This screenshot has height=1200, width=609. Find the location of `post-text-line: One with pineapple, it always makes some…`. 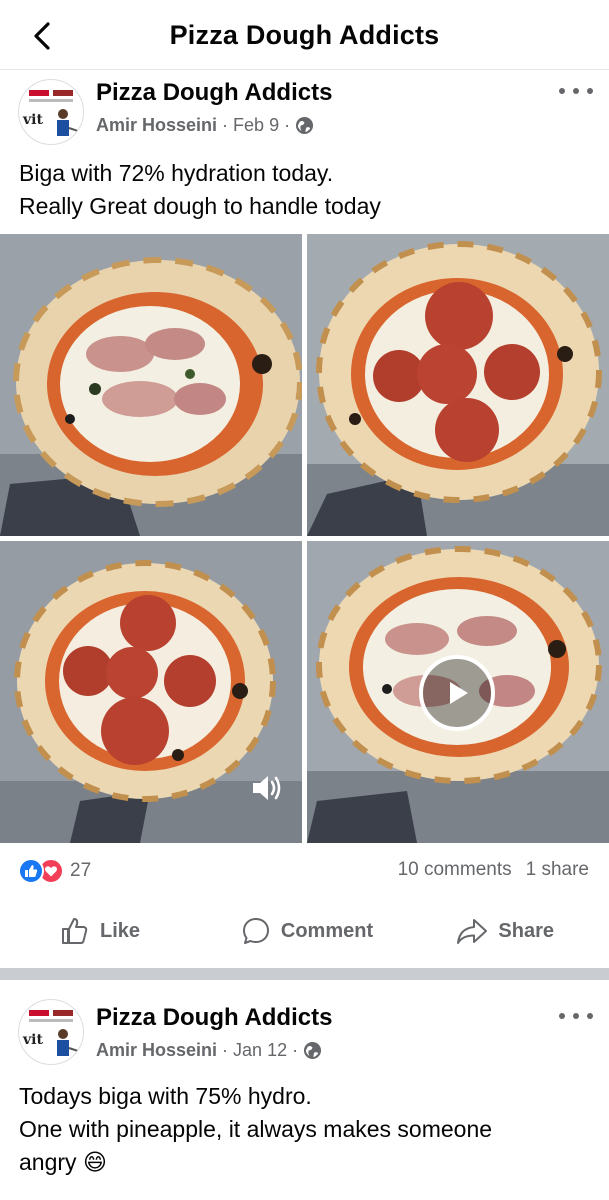

post-text-line: One with pineapple, it always makes some… is located at coordinates (256, 1129).